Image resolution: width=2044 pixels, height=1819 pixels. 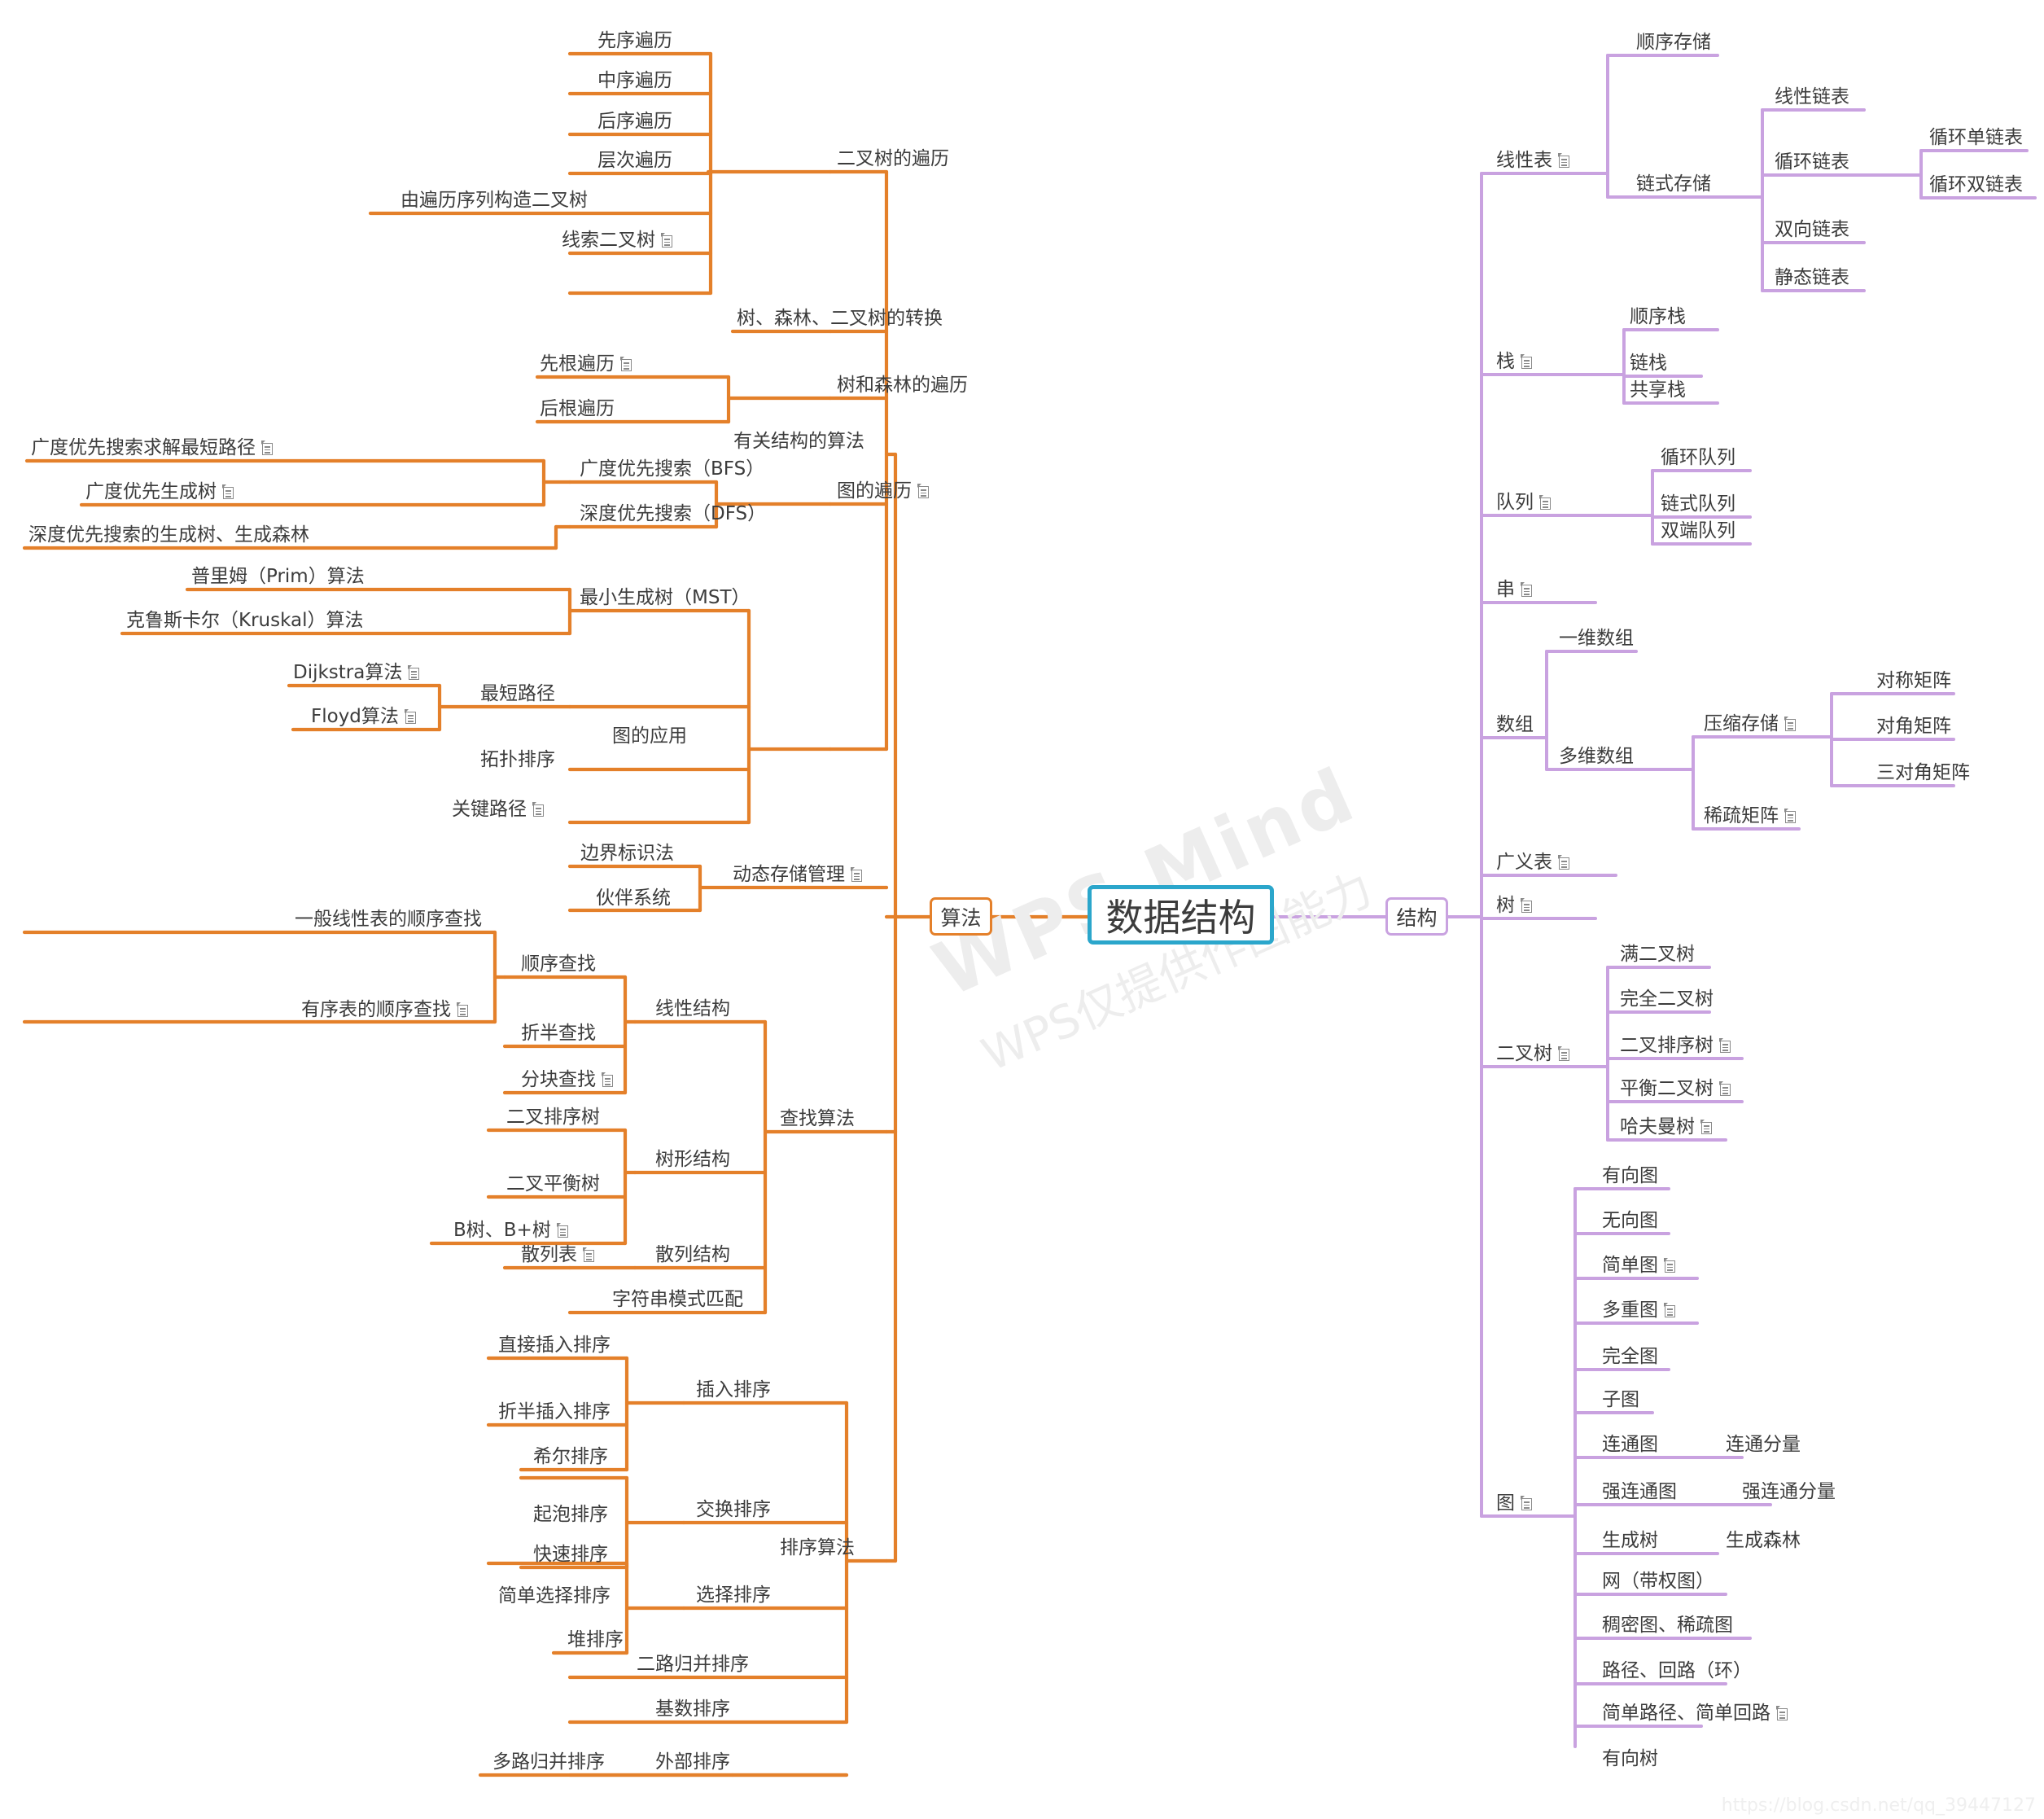 I want to click on node-dynamic-storage-management: 动态存储管理, so click(x=798, y=875).